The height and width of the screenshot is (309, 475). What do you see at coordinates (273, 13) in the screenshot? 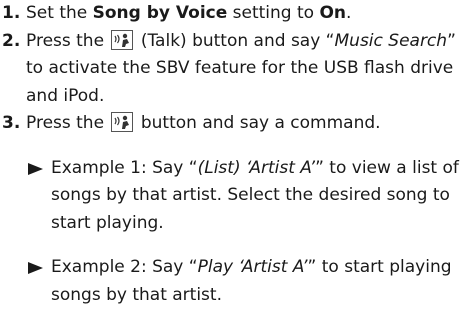
I see `step-text: setting to` at bounding box center [273, 13].